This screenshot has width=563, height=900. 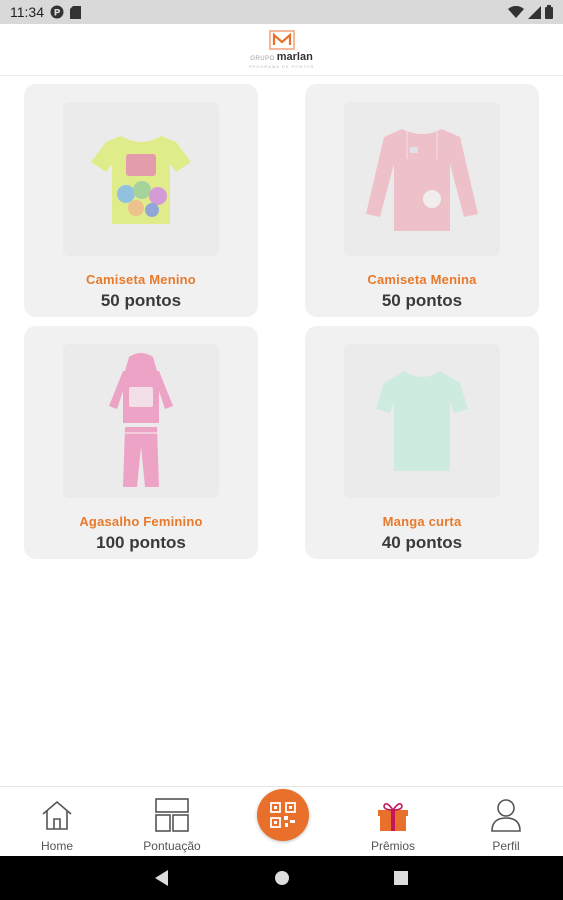 I want to click on app-header: GRUPO marlan PROGRAMA DE PONTOS, so click(x=281, y=50).